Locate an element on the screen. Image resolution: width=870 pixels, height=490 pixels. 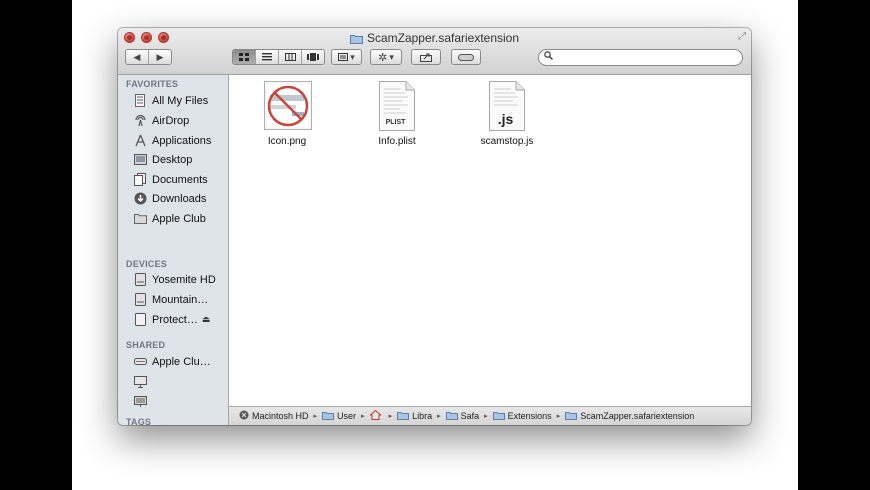
column-view-icon is located at coordinates (290, 57).